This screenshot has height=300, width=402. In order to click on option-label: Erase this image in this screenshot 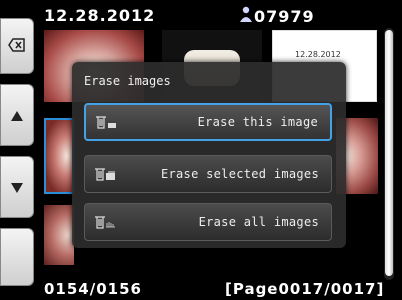, I will do `click(257, 122)`.